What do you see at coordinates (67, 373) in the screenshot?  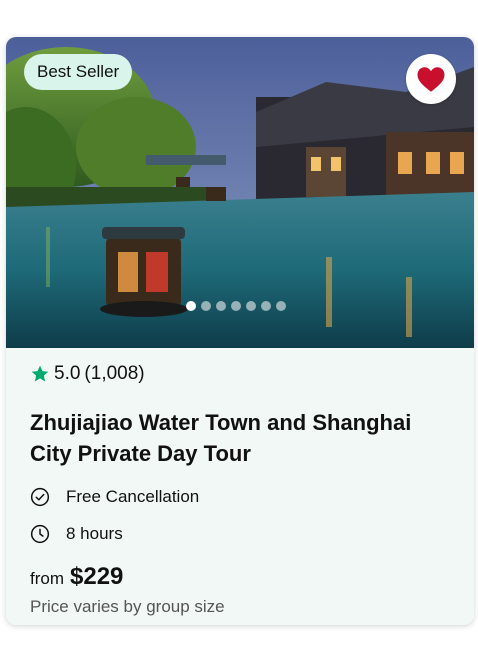 I see `rating-score: 5.0` at bounding box center [67, 373].